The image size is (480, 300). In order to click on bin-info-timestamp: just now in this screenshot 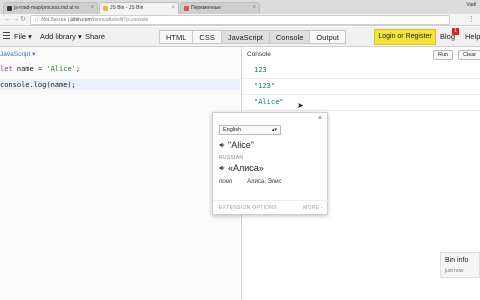, I will do `click(454, 271)`.